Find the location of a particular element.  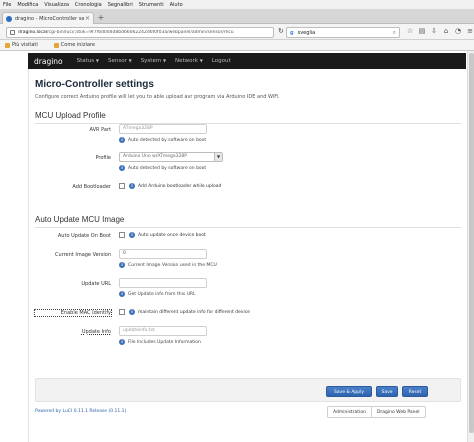

profile-label: Profile is located at coordinates (103, 158).